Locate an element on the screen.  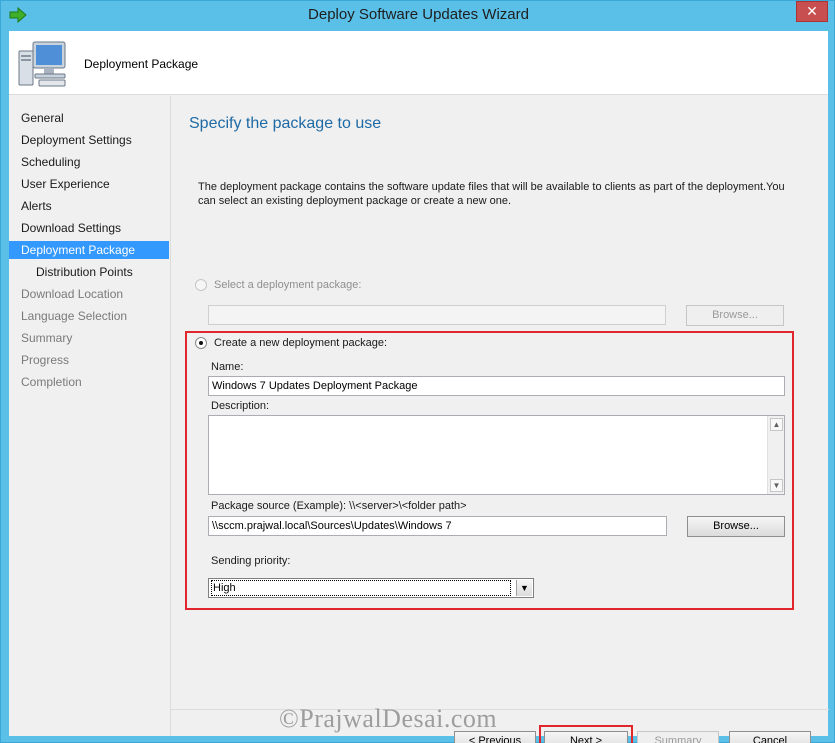
name-label: Name: is located at coordinates (227, 367).